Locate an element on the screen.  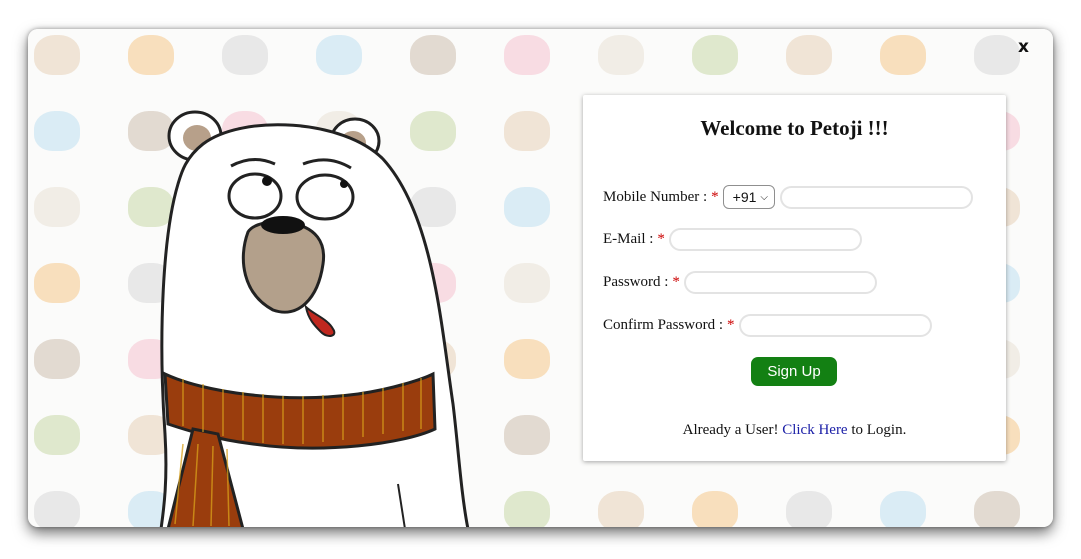
password-row: Password : * is located at coordinates (740, 282).